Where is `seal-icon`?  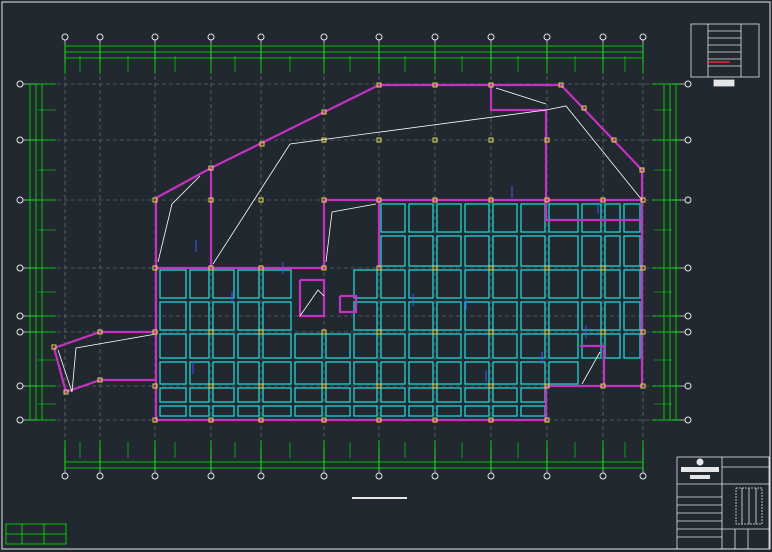
seal-icon is located at coordinates (700, 468).